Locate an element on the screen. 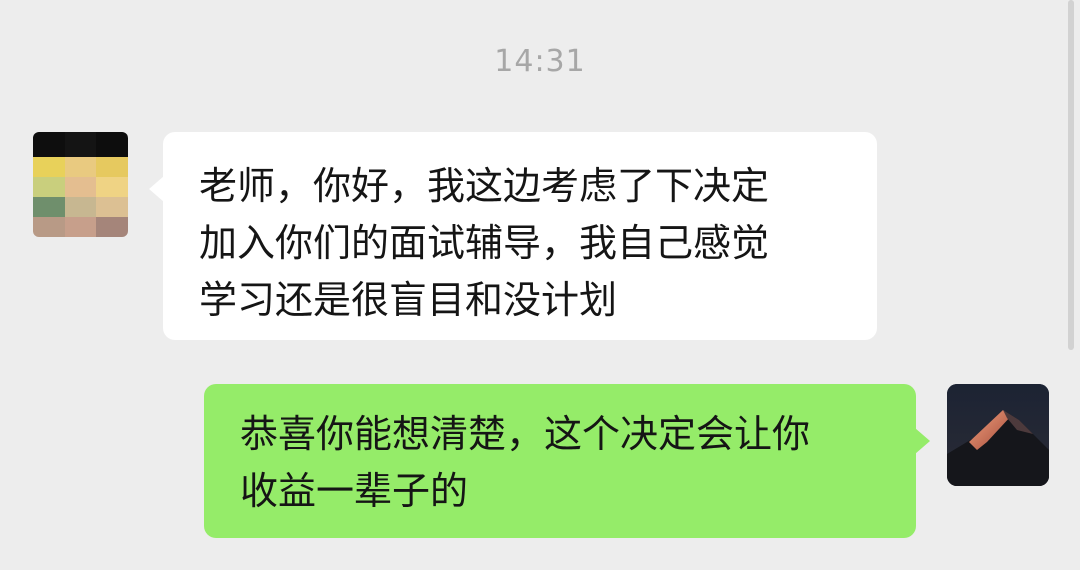 This screenshot has height=570, width=1080. message-line: 老师，你好，我这边考虑了下决定 is located at coordinates (484, 186).